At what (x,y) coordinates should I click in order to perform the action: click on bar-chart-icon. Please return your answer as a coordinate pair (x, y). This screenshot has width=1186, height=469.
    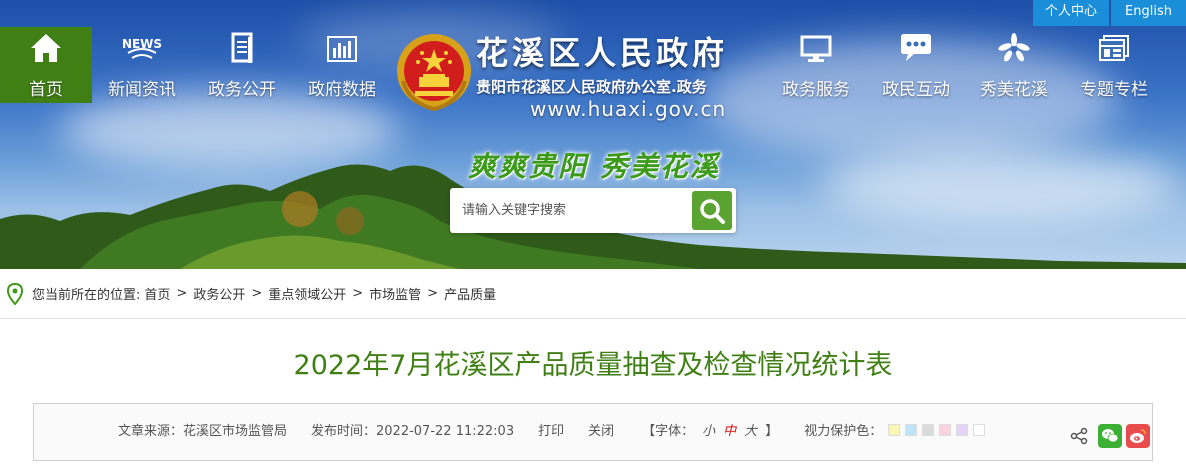
    Looking at the image, I should click on (342, 49).